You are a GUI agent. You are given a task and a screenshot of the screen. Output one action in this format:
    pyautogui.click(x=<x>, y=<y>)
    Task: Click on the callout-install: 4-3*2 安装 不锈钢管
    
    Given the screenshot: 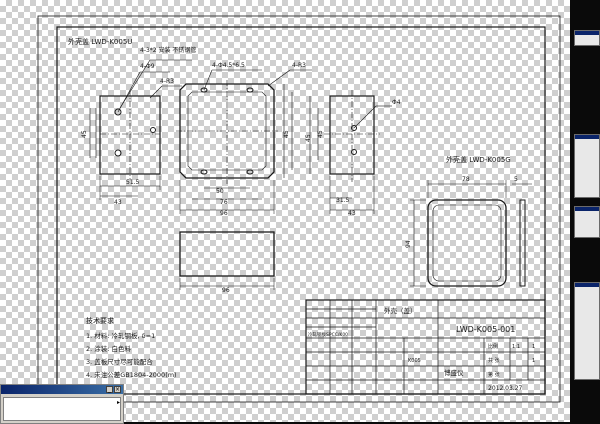 What is the action you would take?
    pyautogui.click(x=168, y=50)
    